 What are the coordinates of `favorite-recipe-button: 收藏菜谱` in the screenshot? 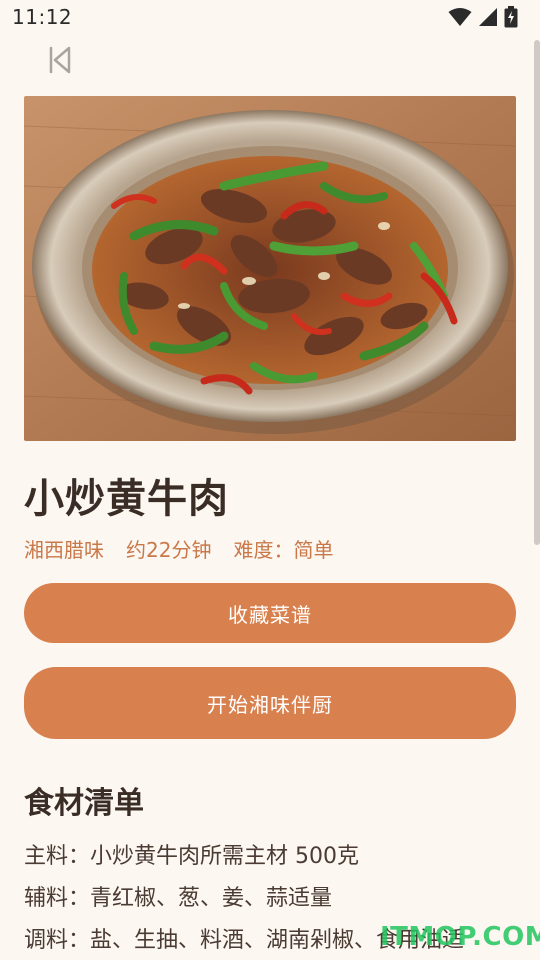 It's located at (270, 613).